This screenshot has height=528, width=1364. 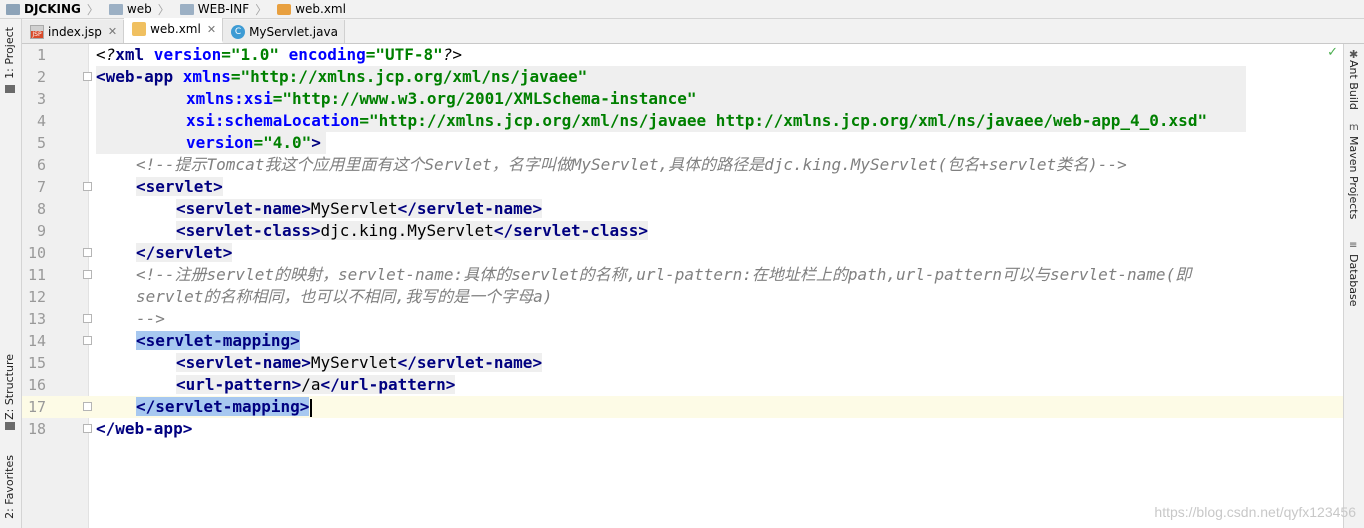 I want to click on code-line-7: 7 <servlet>, so click(x=129, y=186).